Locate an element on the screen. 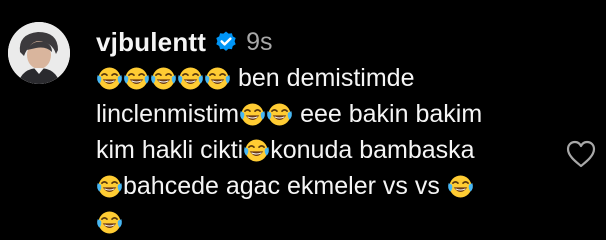 The image size is (606, 240). comment-text-segment: konuda bambaska is located at coordinates (372, 150).